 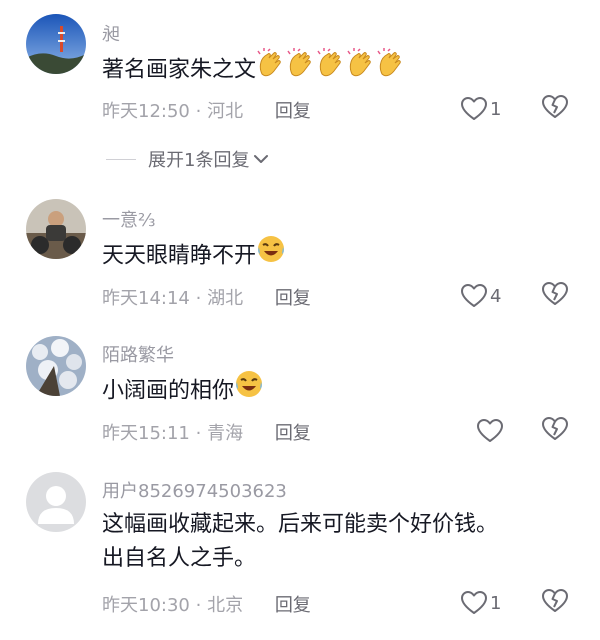 What do you see at coordinates (168, 391) in the screenshot?
I see `comment-text-content: 小阔画的相你` at bounding box center [168, 391].